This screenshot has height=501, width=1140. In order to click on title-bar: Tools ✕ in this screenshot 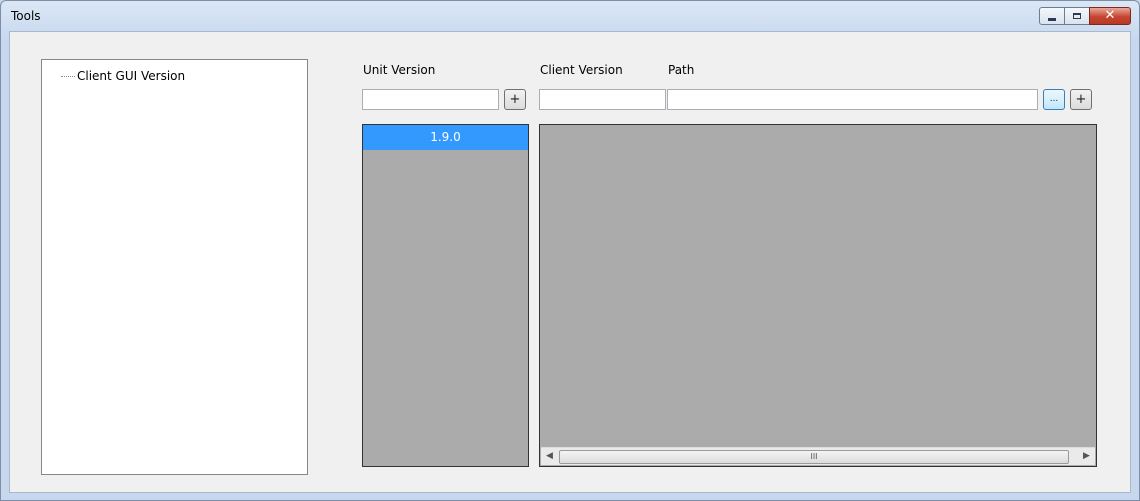, I will do `click(570, 16)`.